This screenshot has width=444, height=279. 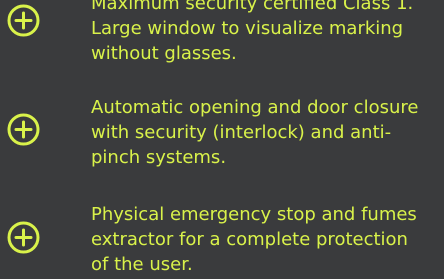 What do you see at coordinates (252, 7) in the screenshot?
I see `feature-line: Maximum security certified Class 1.` at bounding box center [252, 7].